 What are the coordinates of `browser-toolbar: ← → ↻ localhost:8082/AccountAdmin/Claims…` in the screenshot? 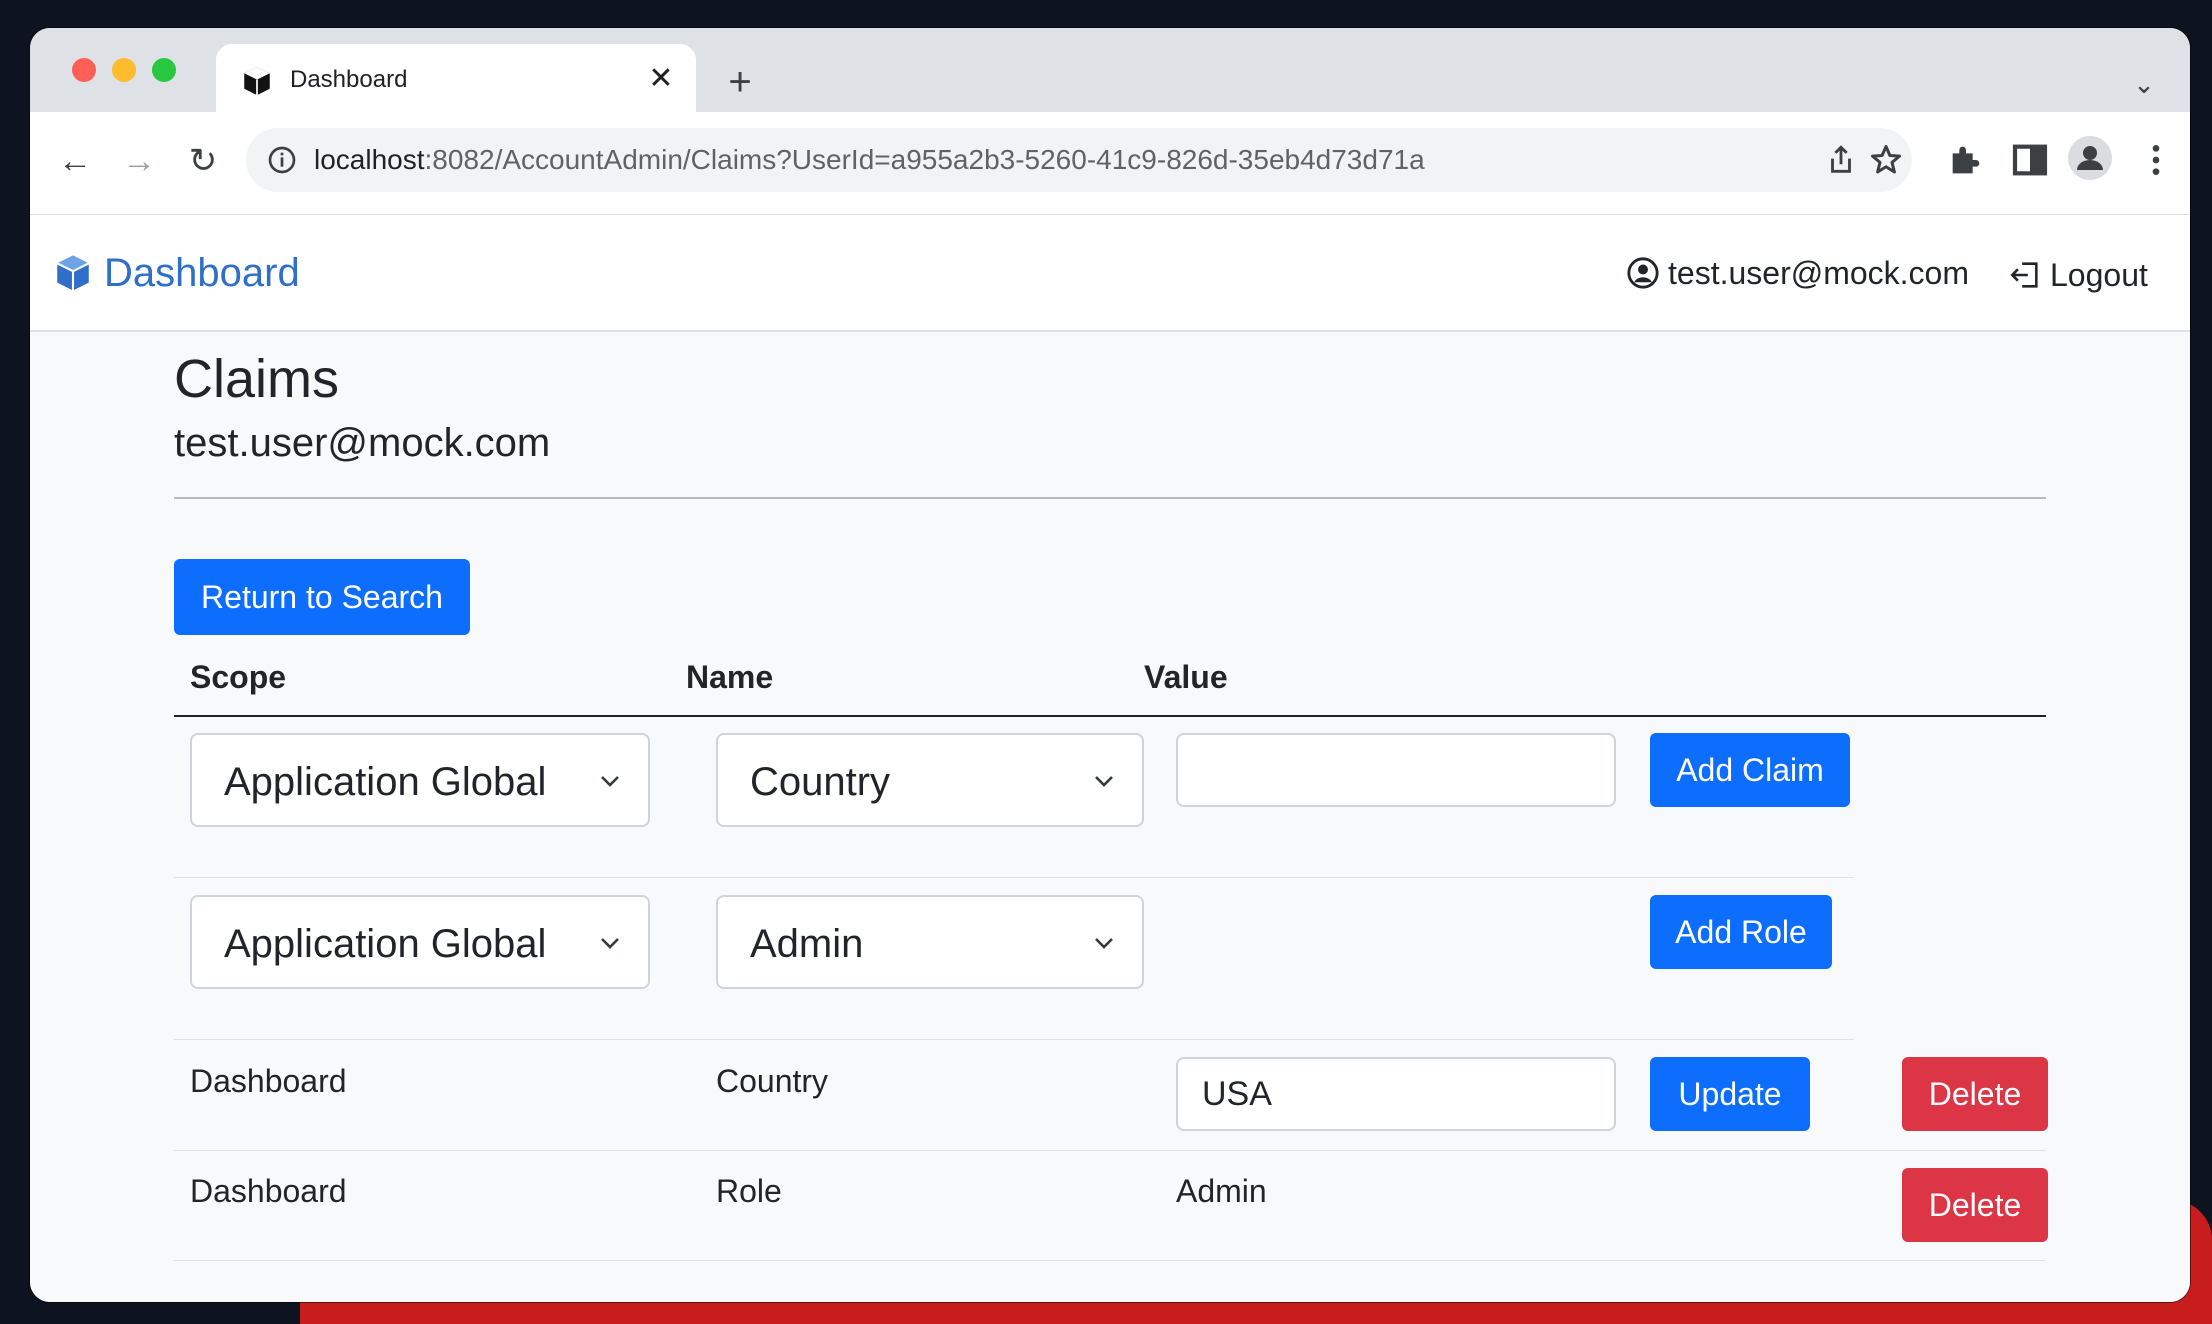 It's located at (1110, 163).